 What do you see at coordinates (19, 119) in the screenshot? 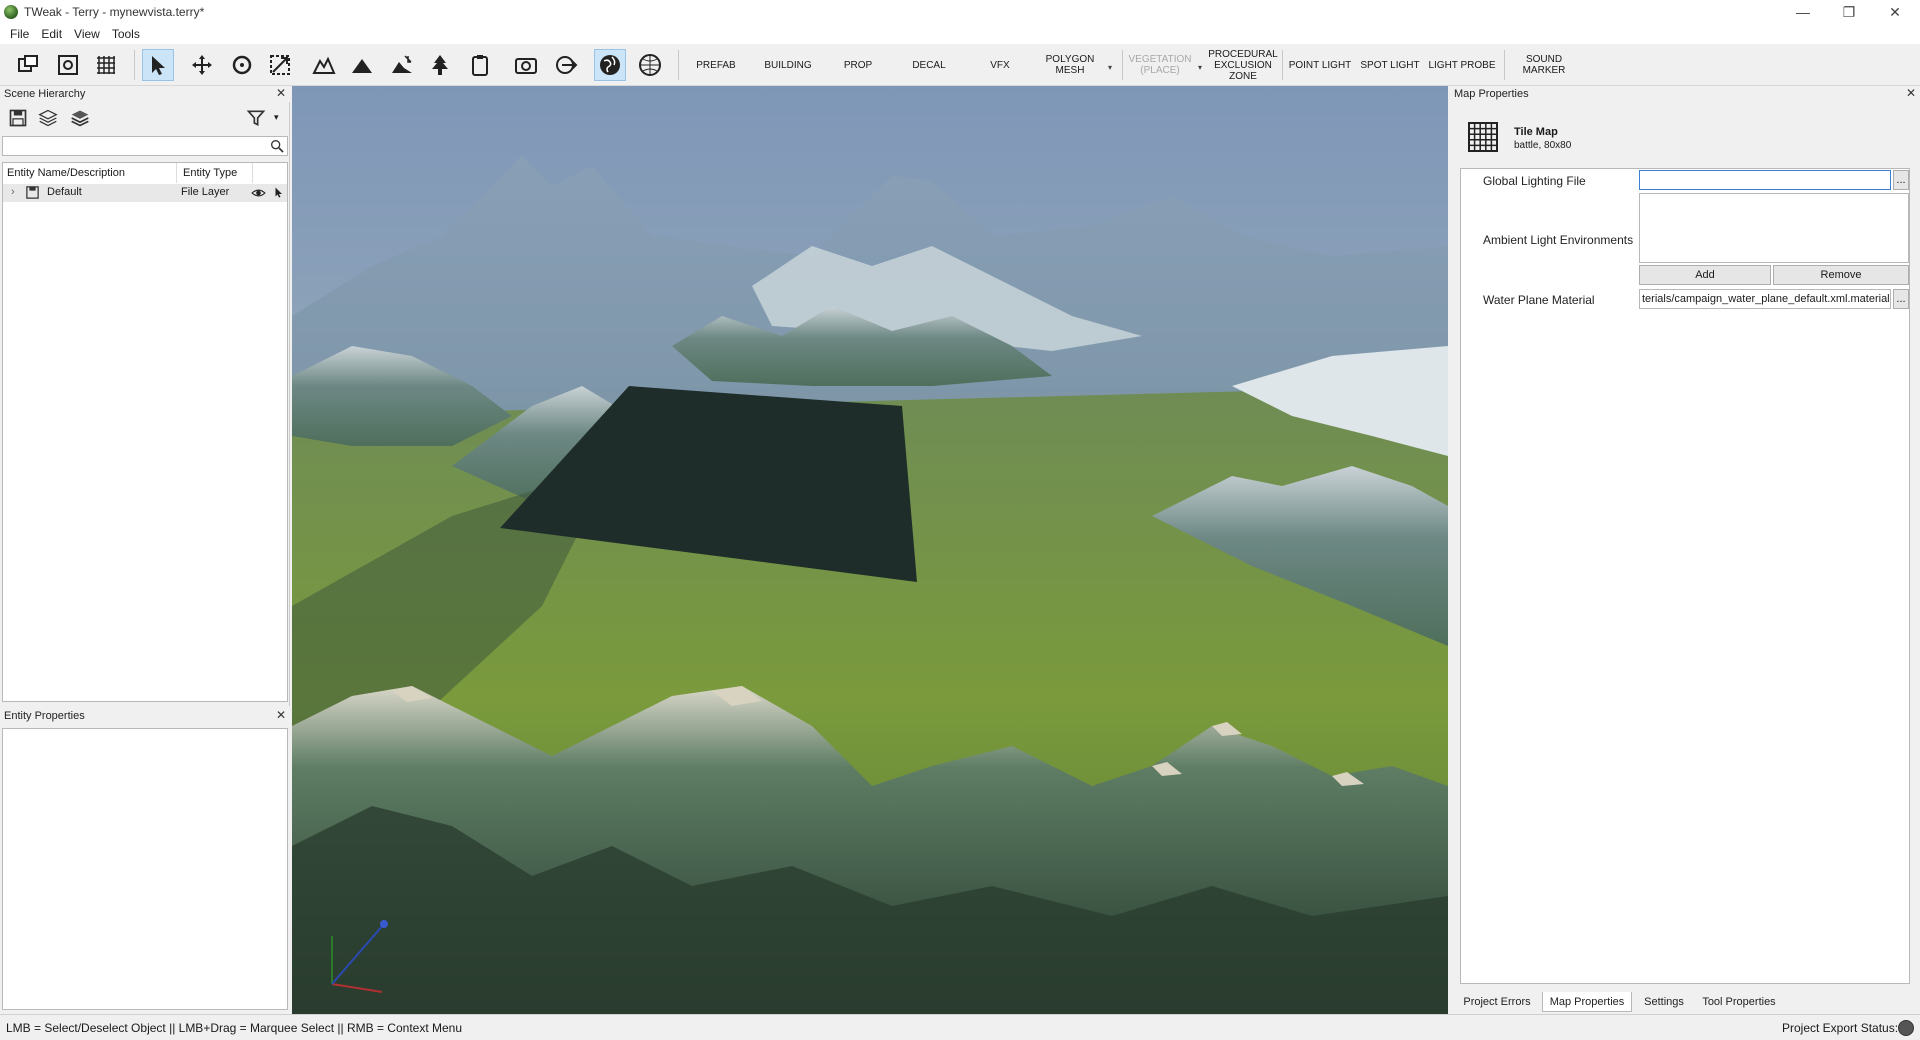
I see `save-layer-icon` at bounding box center [19, 119].